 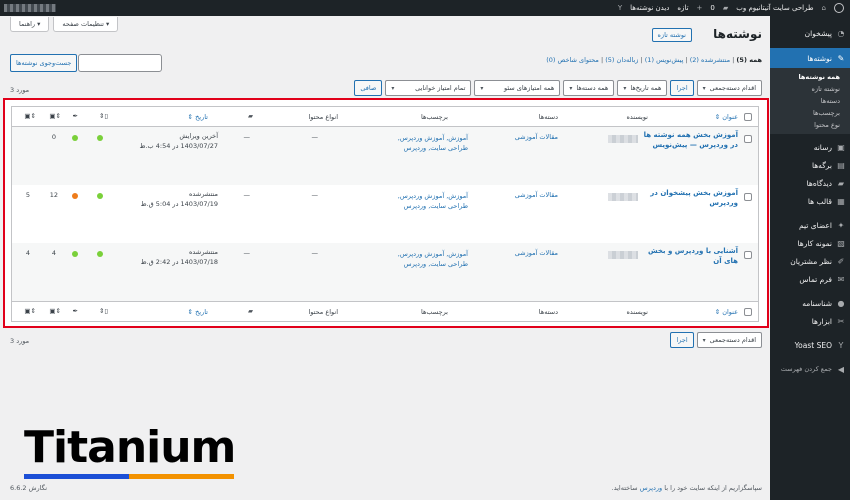 What do you see at coordinates (810, 125) in the screenshot?
I see `submenu-content-type: نوع محتوا` at bounding box center [810, 125].